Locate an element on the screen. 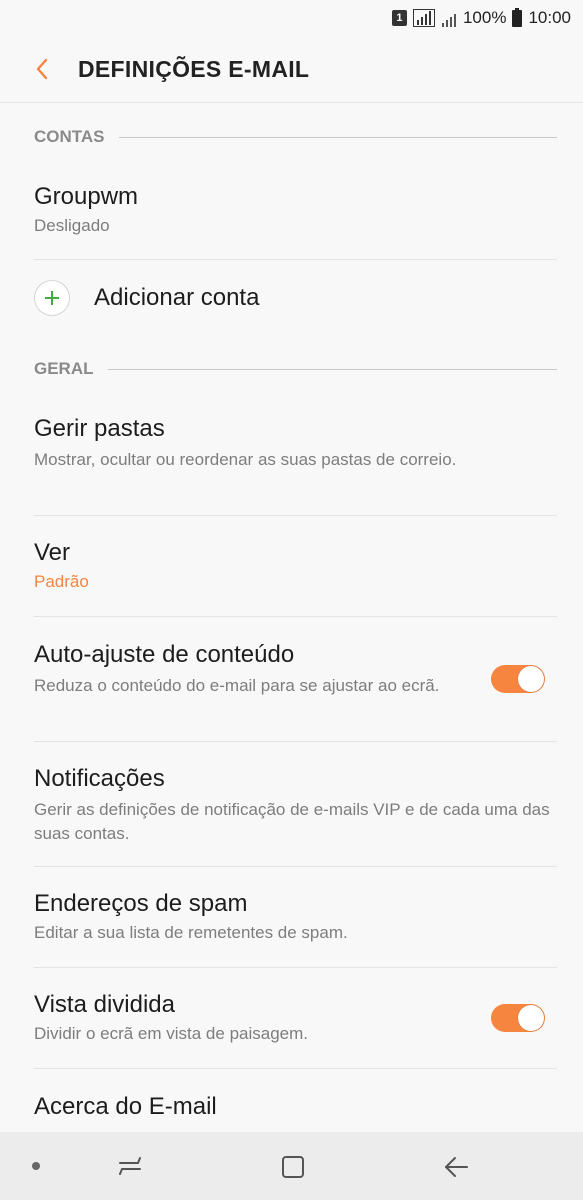 The height and width of the screenshot is (1200, 583). setting-view: Ver Padrão is located at coordinates (295, 566).